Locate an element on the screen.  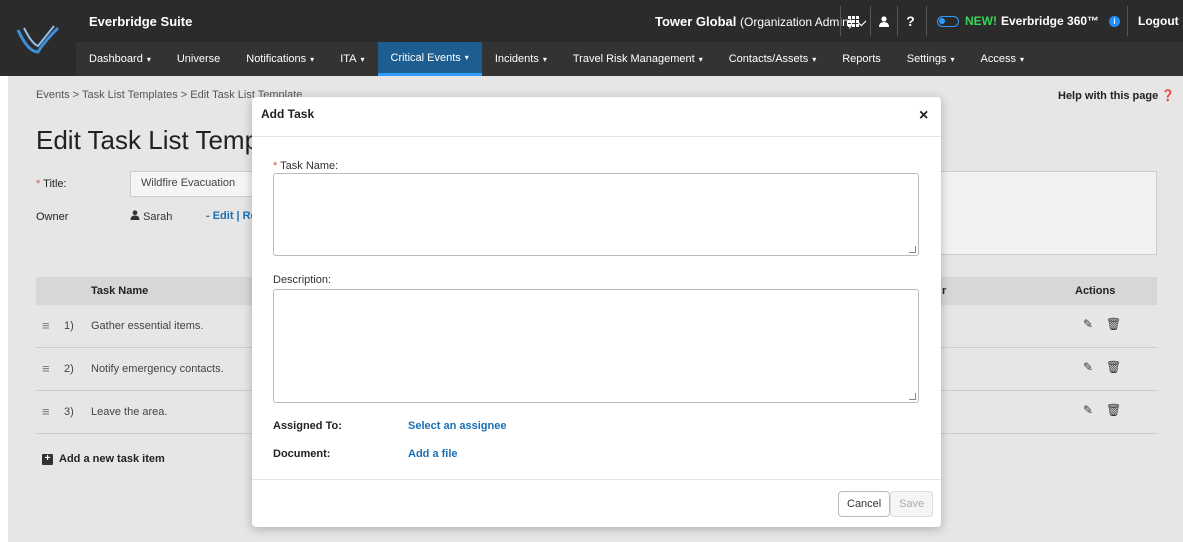
task-name: Gather essential items. is located at coordinates (147, 326).